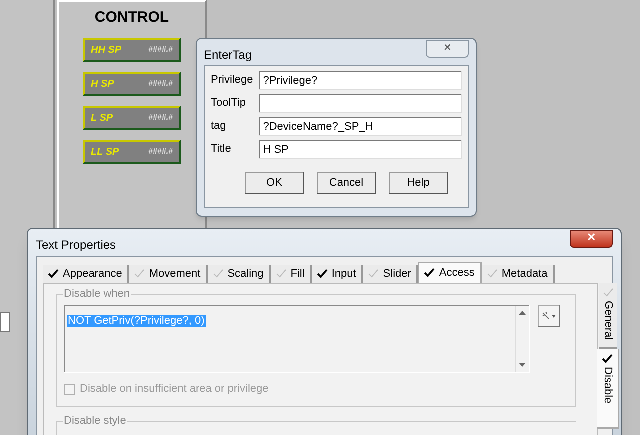  I want to click on setpoint-label: L SP, so click(102, 119).